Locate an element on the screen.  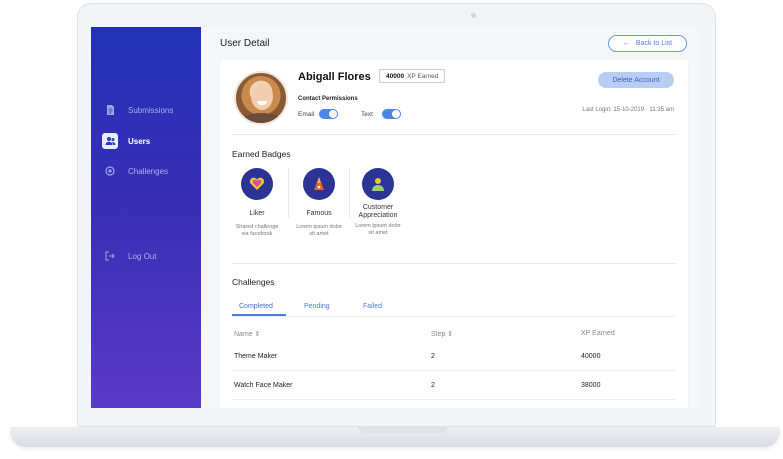
last-login: Last Login: 15-10-2019 · 11:35 am is located at coordinates (628, 110).